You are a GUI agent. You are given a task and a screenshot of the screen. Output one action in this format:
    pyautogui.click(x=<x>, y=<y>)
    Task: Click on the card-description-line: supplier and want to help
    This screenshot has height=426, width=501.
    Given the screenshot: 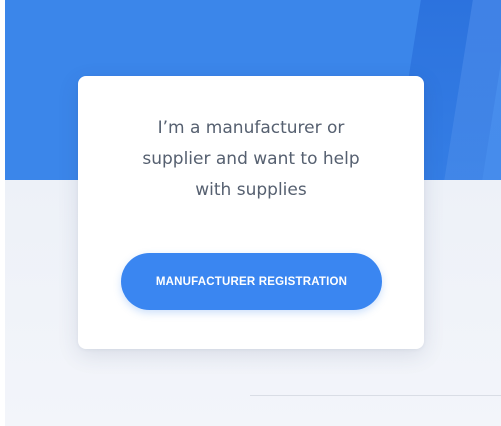 What is the action you would take?
    pyautogui.click(x=251, y=159)
    